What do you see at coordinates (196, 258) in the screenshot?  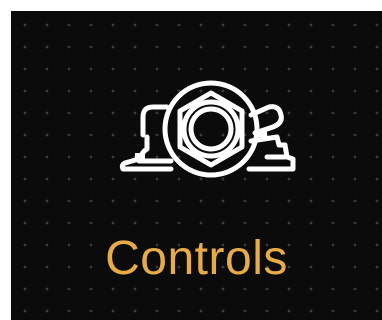 I see `tile-label: Controls` at bounding box center [196, 258].